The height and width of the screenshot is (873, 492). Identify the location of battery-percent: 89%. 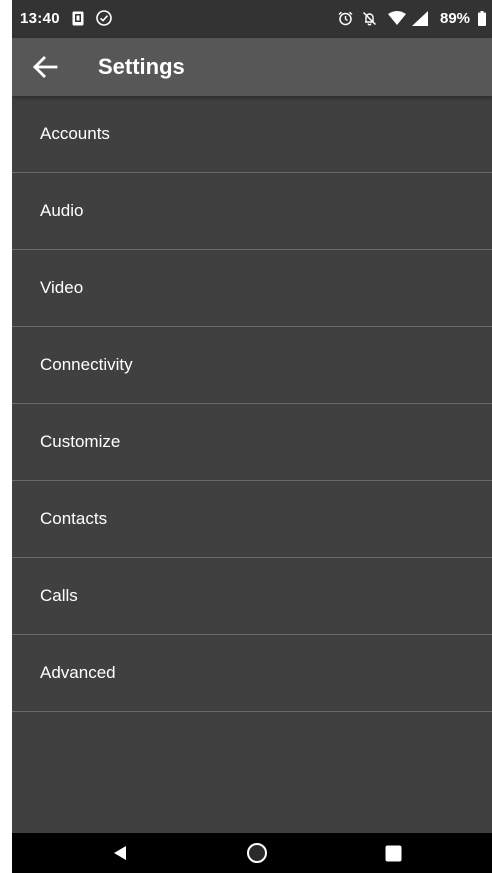
(455, 18).